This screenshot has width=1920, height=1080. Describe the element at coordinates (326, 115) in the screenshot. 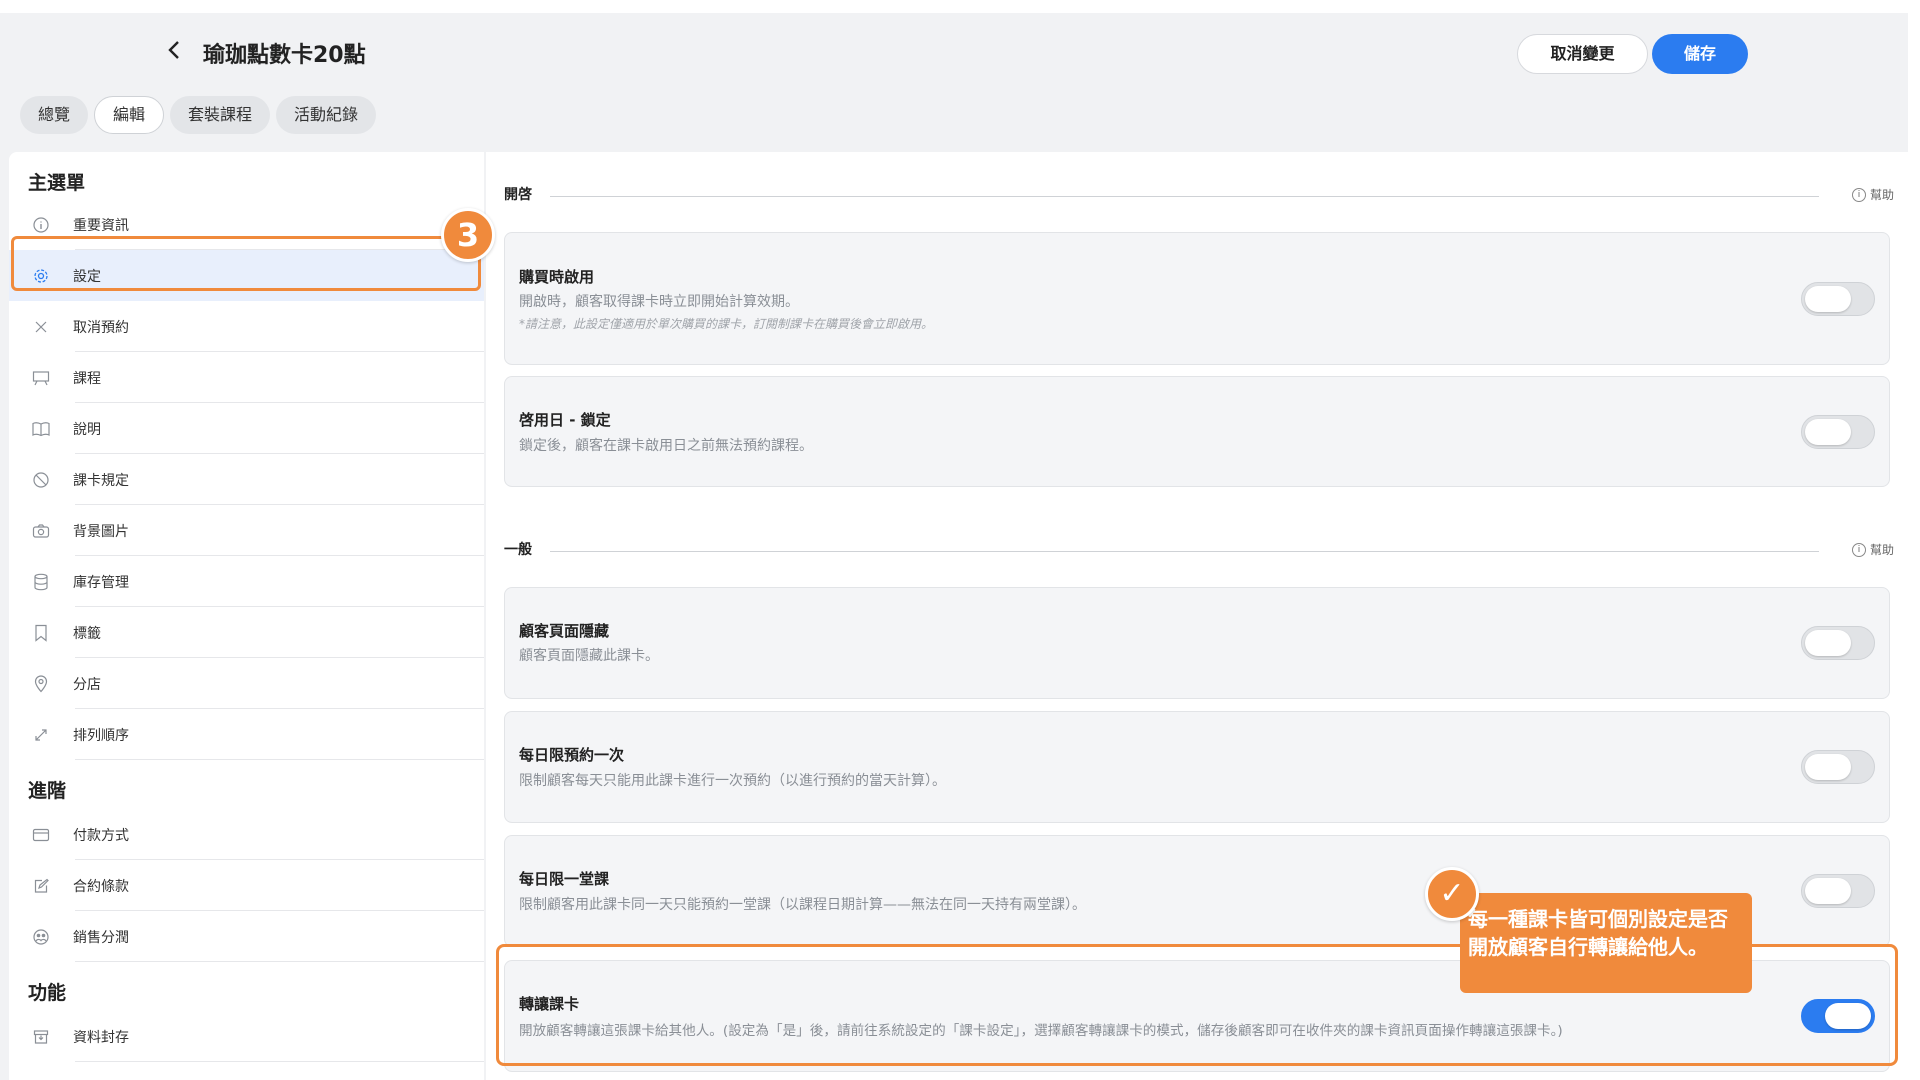

I see `tab-activity-log: 活動紀錄` at that location.